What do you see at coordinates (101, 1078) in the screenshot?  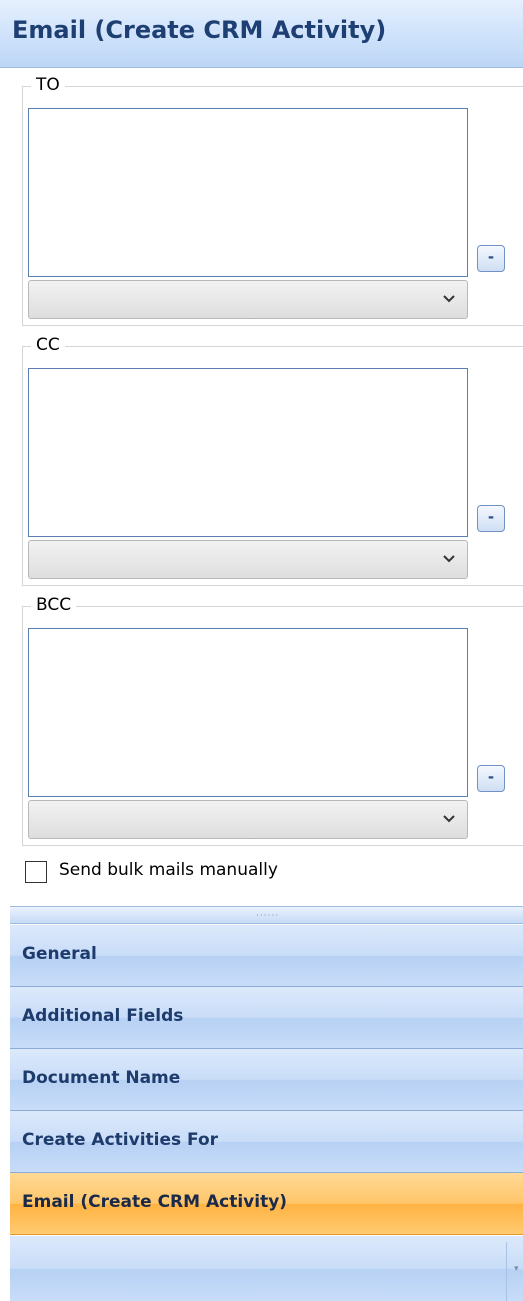 I see `nav-item-label: Document Name` at bounding box center [101, 1078].